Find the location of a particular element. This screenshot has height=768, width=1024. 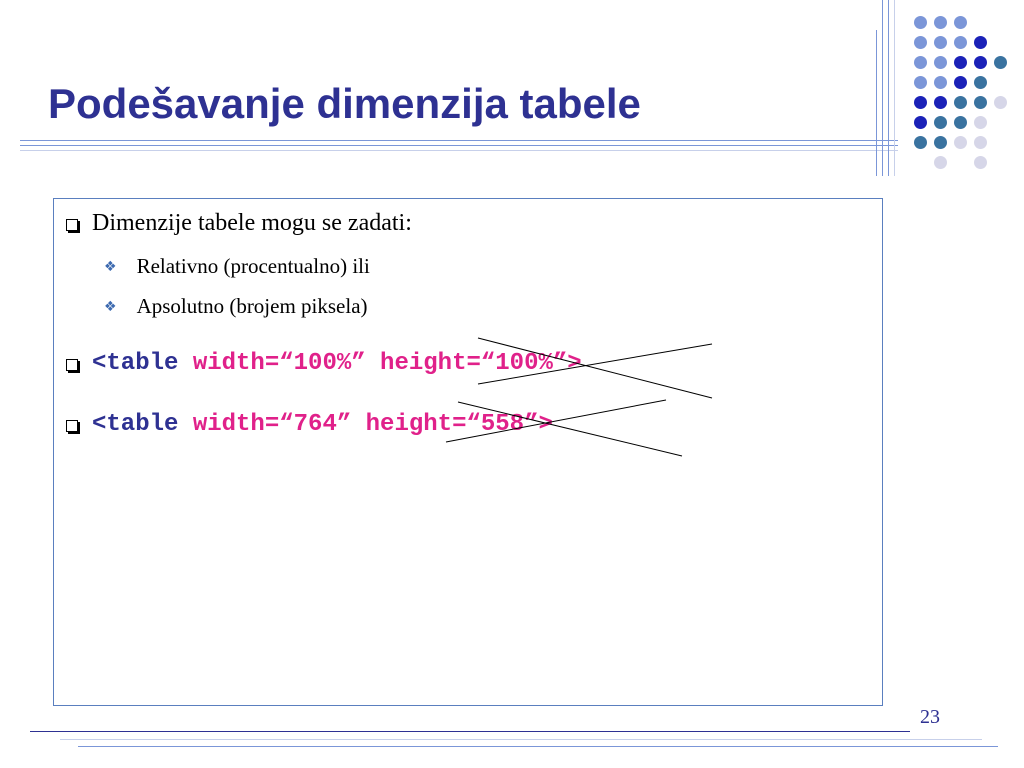

bullet-intro-text: Dimenzije tabele mogu se zadati: is located at coordinates (252, 223).